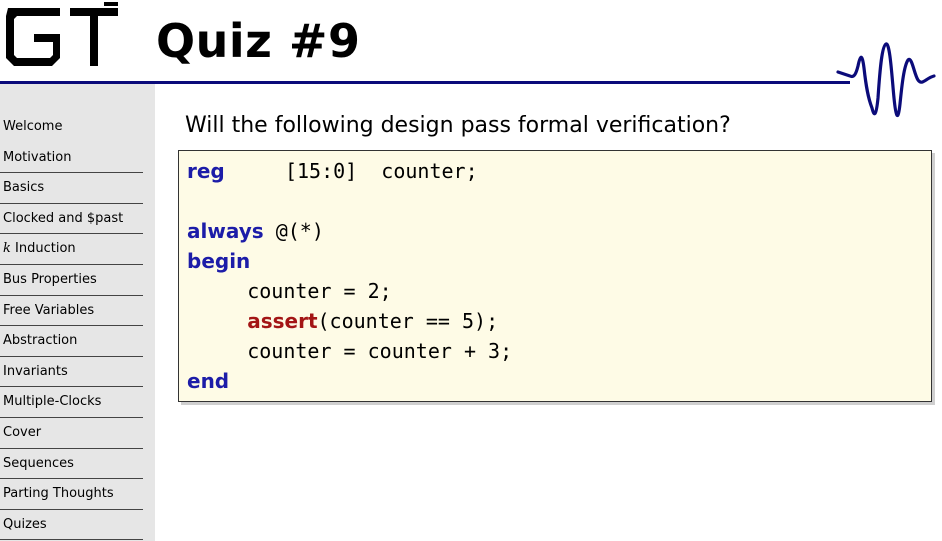 This screenshot has width=942, height=541. Describe the element at coordinates (71, 433) in the screenshot. I see `sidebar-item-cover: Cover` at that location.